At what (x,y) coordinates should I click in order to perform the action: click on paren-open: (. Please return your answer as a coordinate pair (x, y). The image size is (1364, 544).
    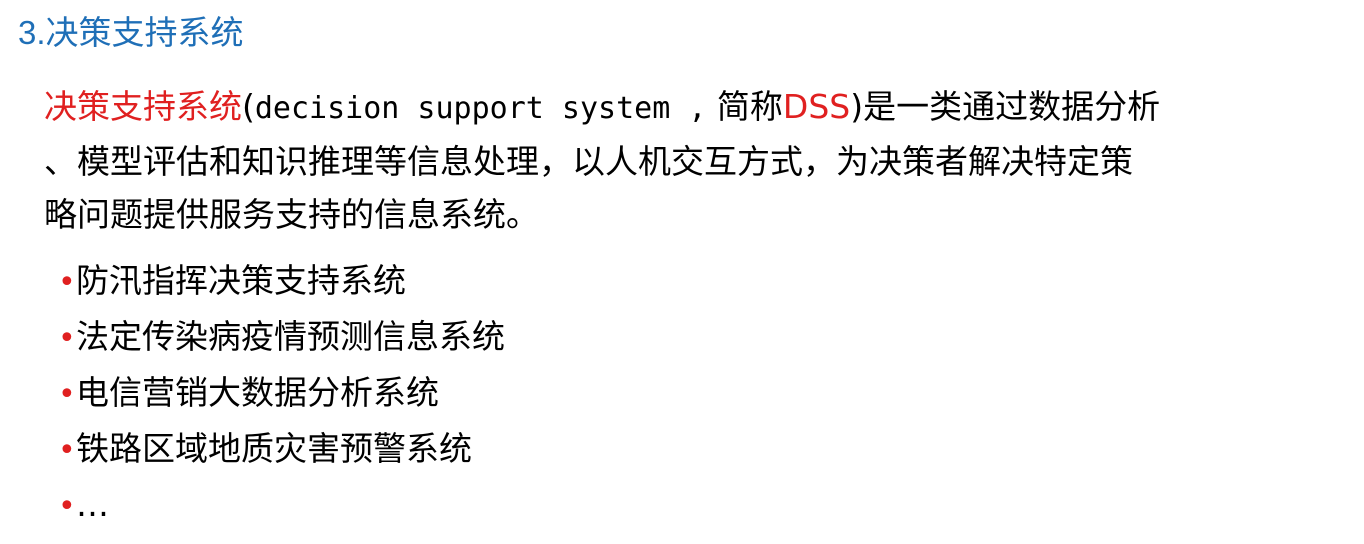
    Looking at the image, I should click on (248, 106).